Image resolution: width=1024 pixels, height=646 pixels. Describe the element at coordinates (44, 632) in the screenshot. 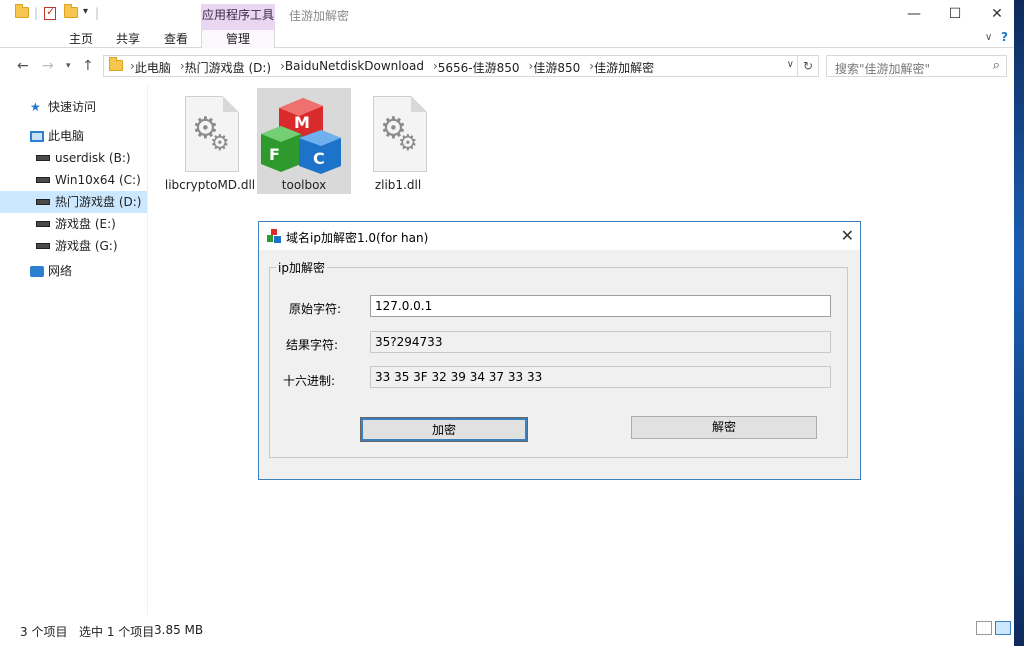

I see `item-count: 3 个项目` at that location.